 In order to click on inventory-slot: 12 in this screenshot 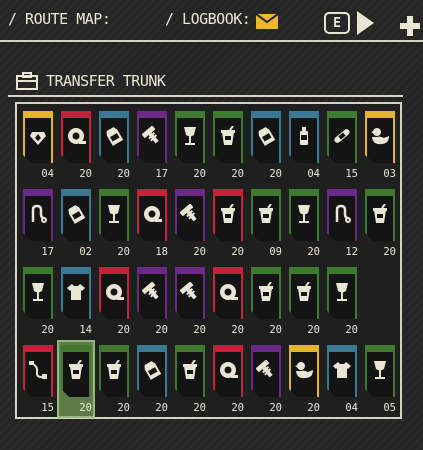, I will do `click(342, 223)`.